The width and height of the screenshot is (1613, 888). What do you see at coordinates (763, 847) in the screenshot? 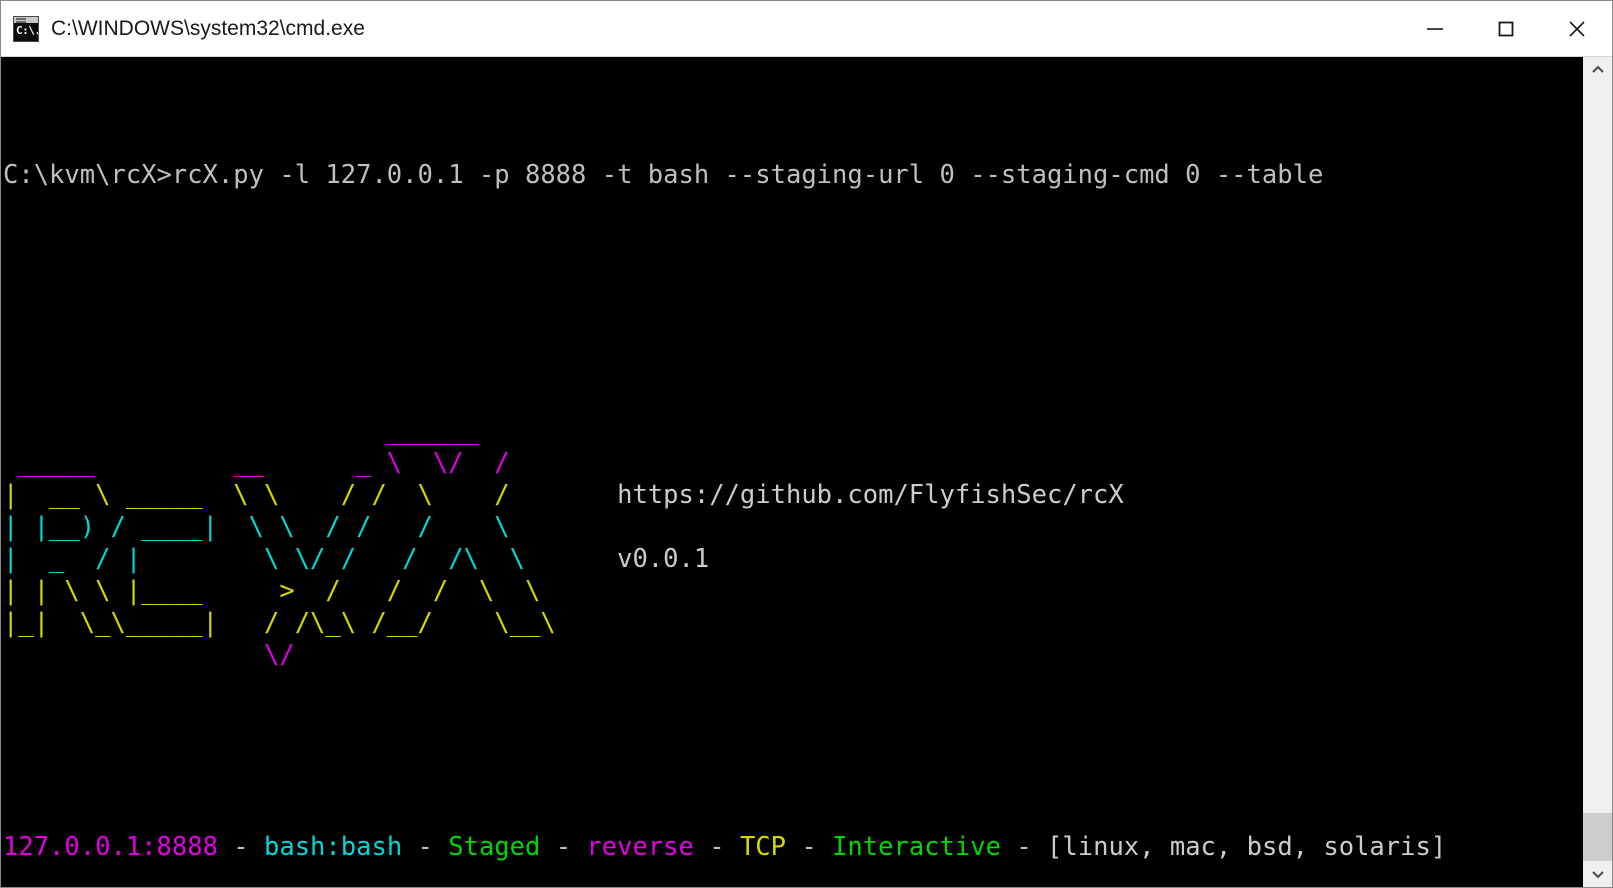
I see `status-protocol: TCP` at bounding box center [763, 847].